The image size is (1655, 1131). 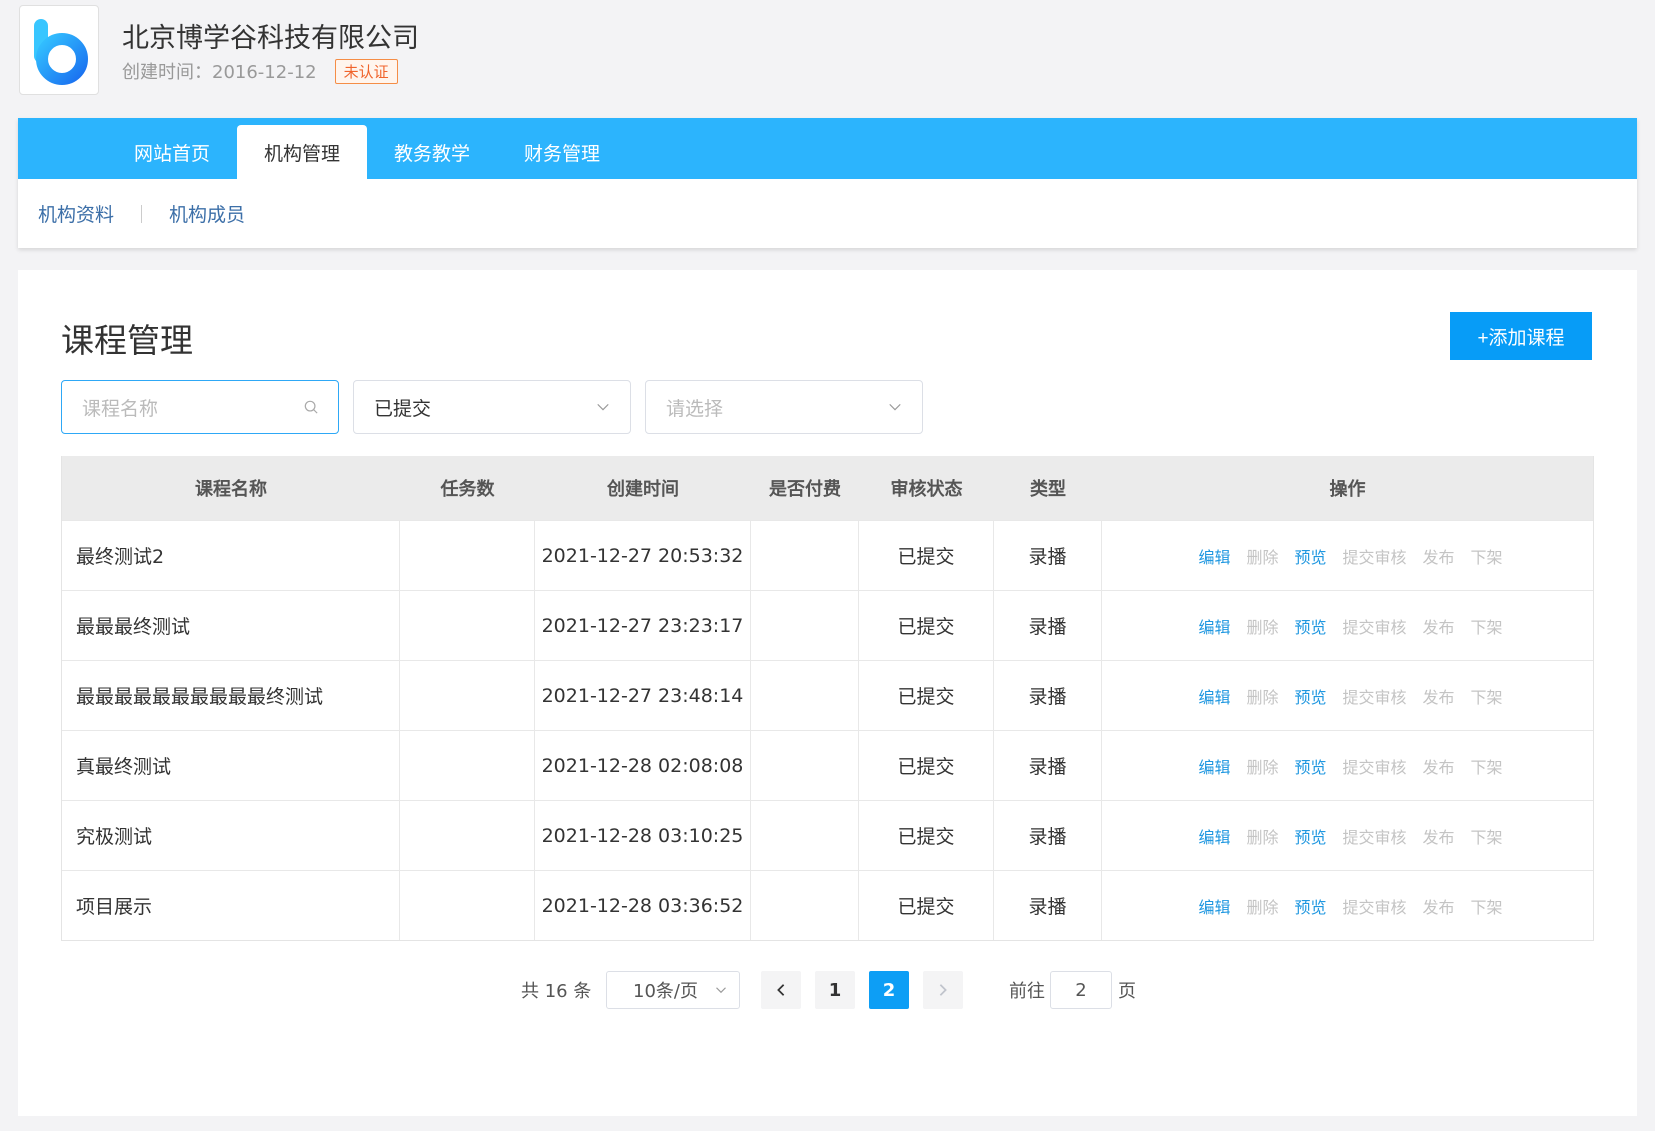 What do you see at coordinates (231, 489) in the screenshot?
I see `col-course-name: 课程名称` at bounding box center [231, 489].